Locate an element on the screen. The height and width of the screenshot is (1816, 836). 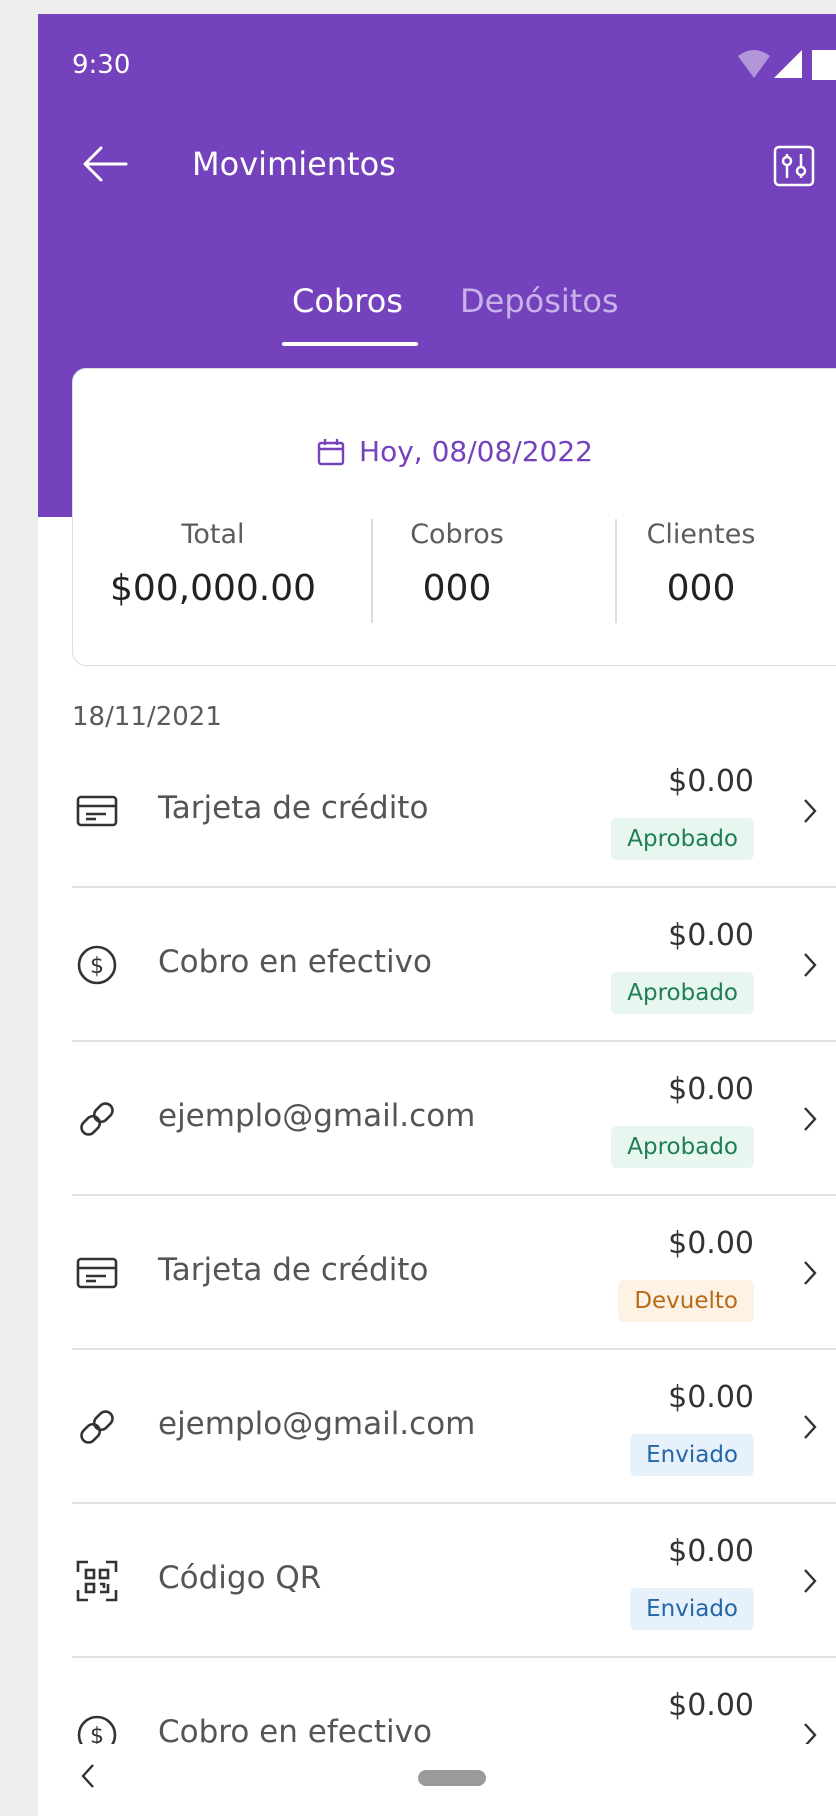
stat-cobros: Cobros 000 is located at coordinates (457, 564).